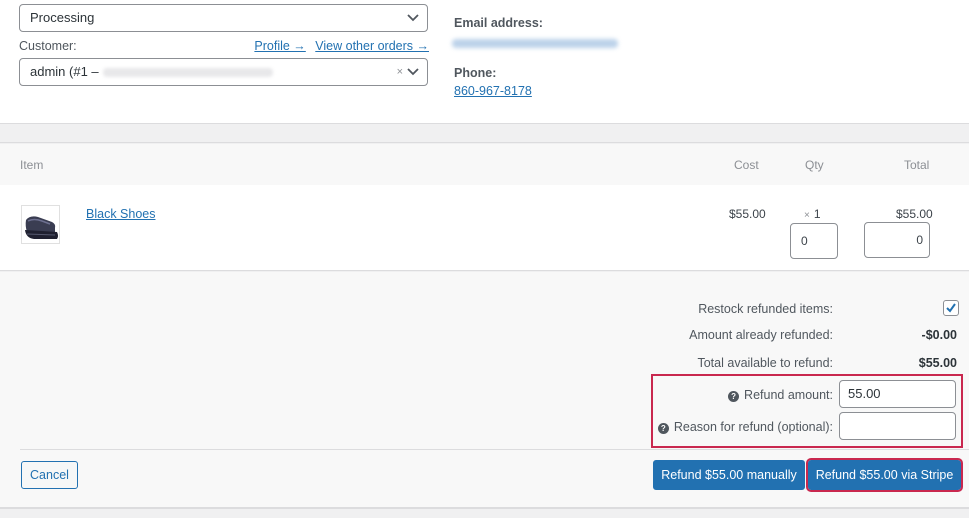 The width and height of the screenshot is (969, 518). I want to click on refund-reason-input, so click(897, 426).